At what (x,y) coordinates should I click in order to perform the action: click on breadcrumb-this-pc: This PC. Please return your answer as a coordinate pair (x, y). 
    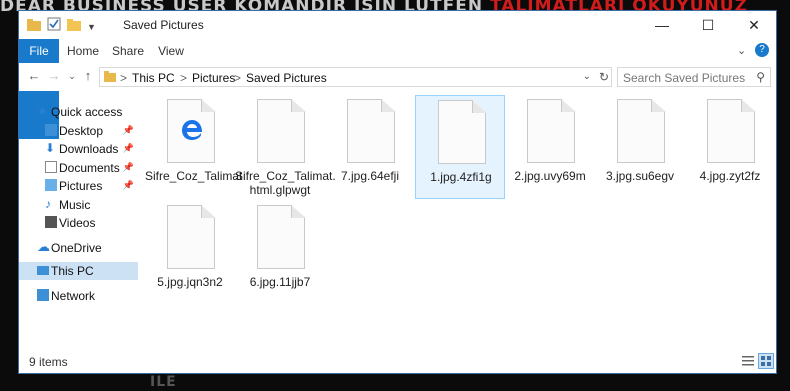
    Looking at the image, I should click on (153, 78).